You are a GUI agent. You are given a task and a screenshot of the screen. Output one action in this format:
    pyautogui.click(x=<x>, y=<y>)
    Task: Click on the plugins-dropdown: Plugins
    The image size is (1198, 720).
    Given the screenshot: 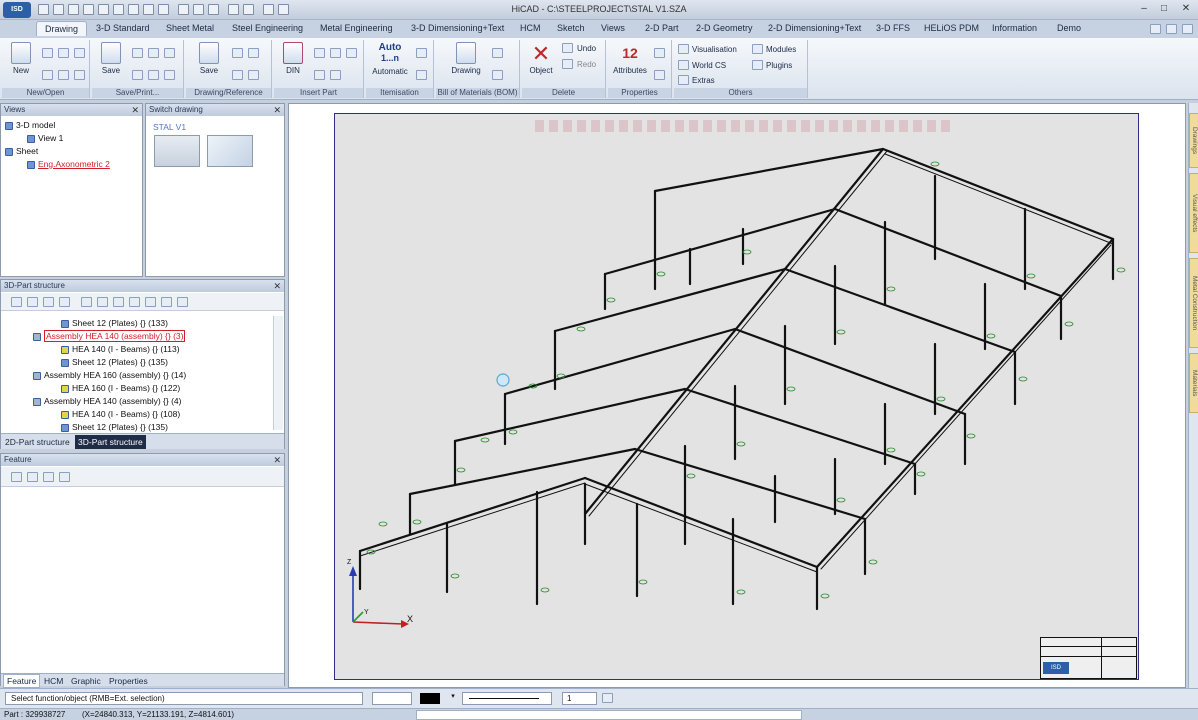 What is the action you would take?
    pyautogui.click(x=779, y=65)
    